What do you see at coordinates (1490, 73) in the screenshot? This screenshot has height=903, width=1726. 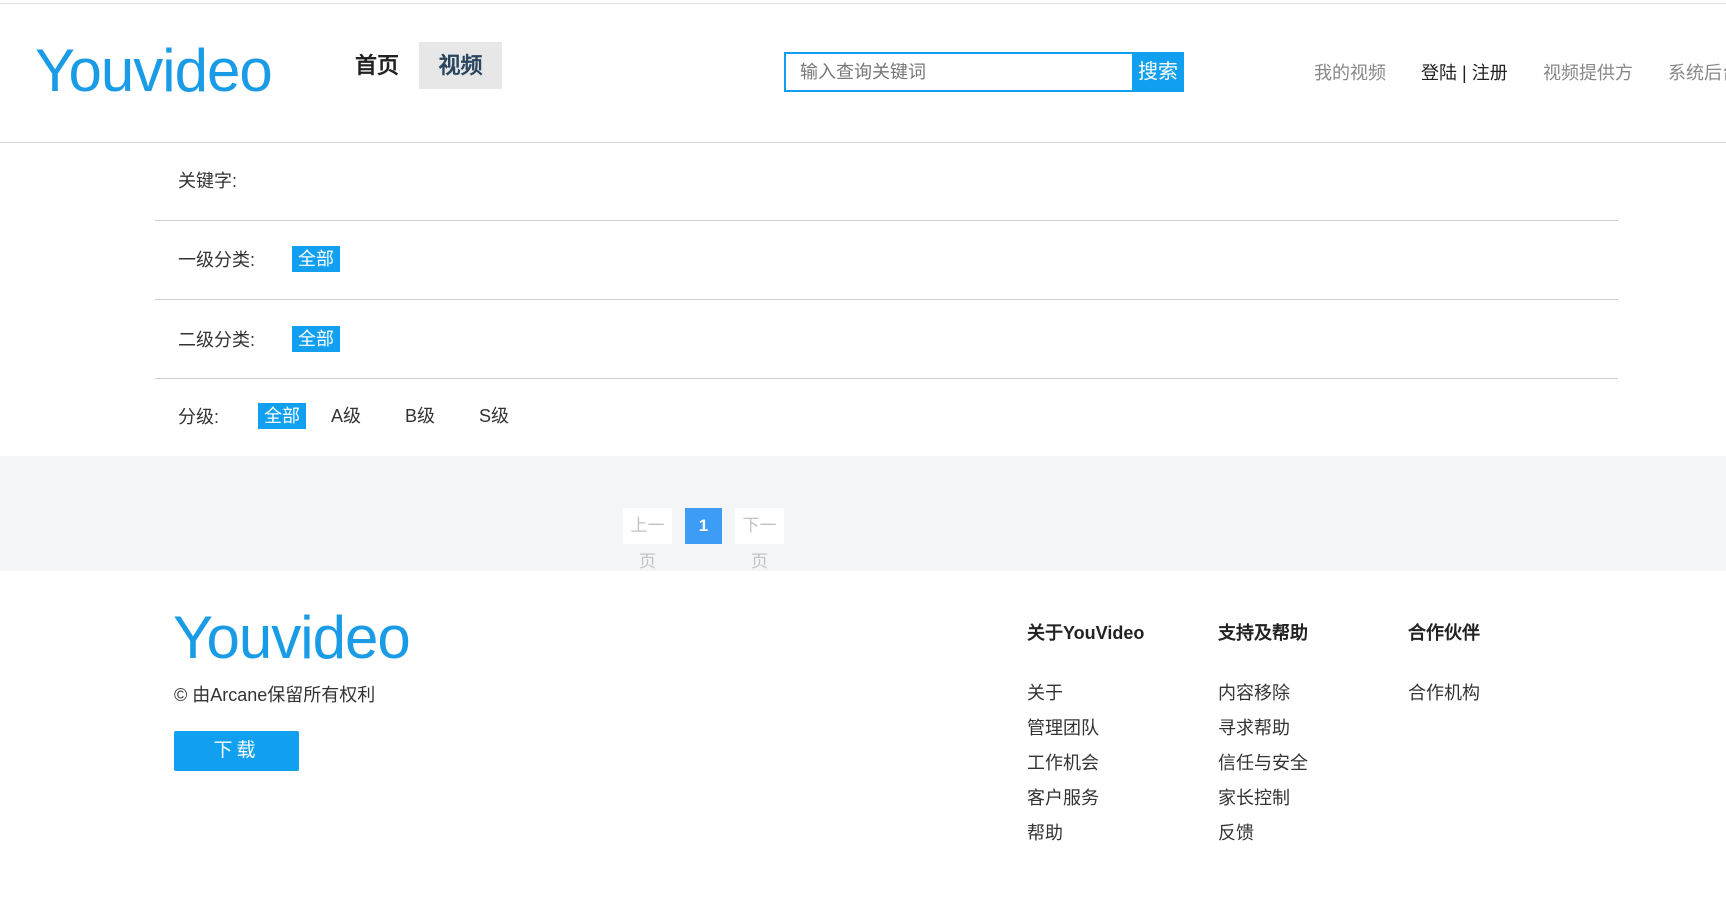 I see `register-link: 注册` at bounding box center [1490, 73].